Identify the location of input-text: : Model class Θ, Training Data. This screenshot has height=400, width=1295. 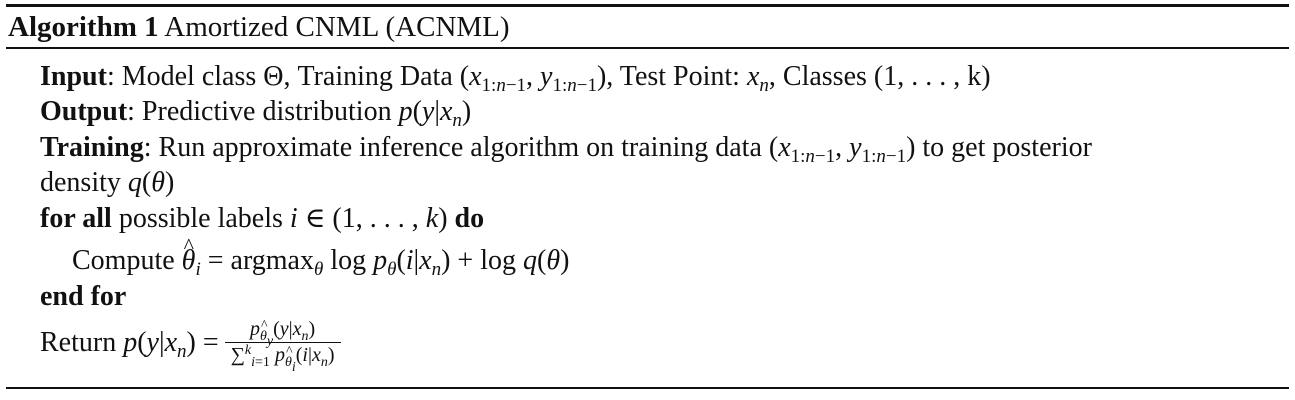
(283, 76).